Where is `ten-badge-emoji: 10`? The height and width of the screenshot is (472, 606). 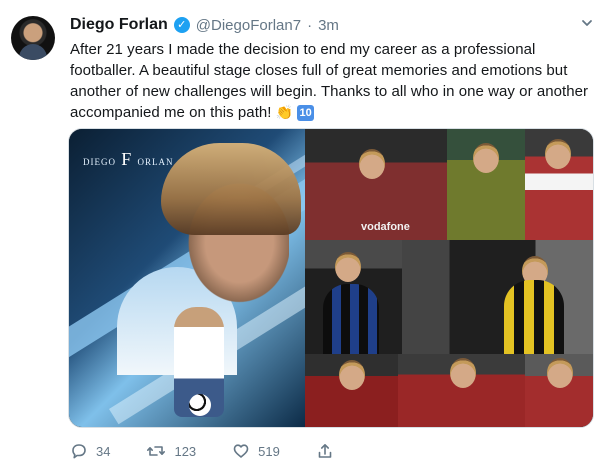
ten-badge-emoji: 10 is located at coordinates (305, 113).